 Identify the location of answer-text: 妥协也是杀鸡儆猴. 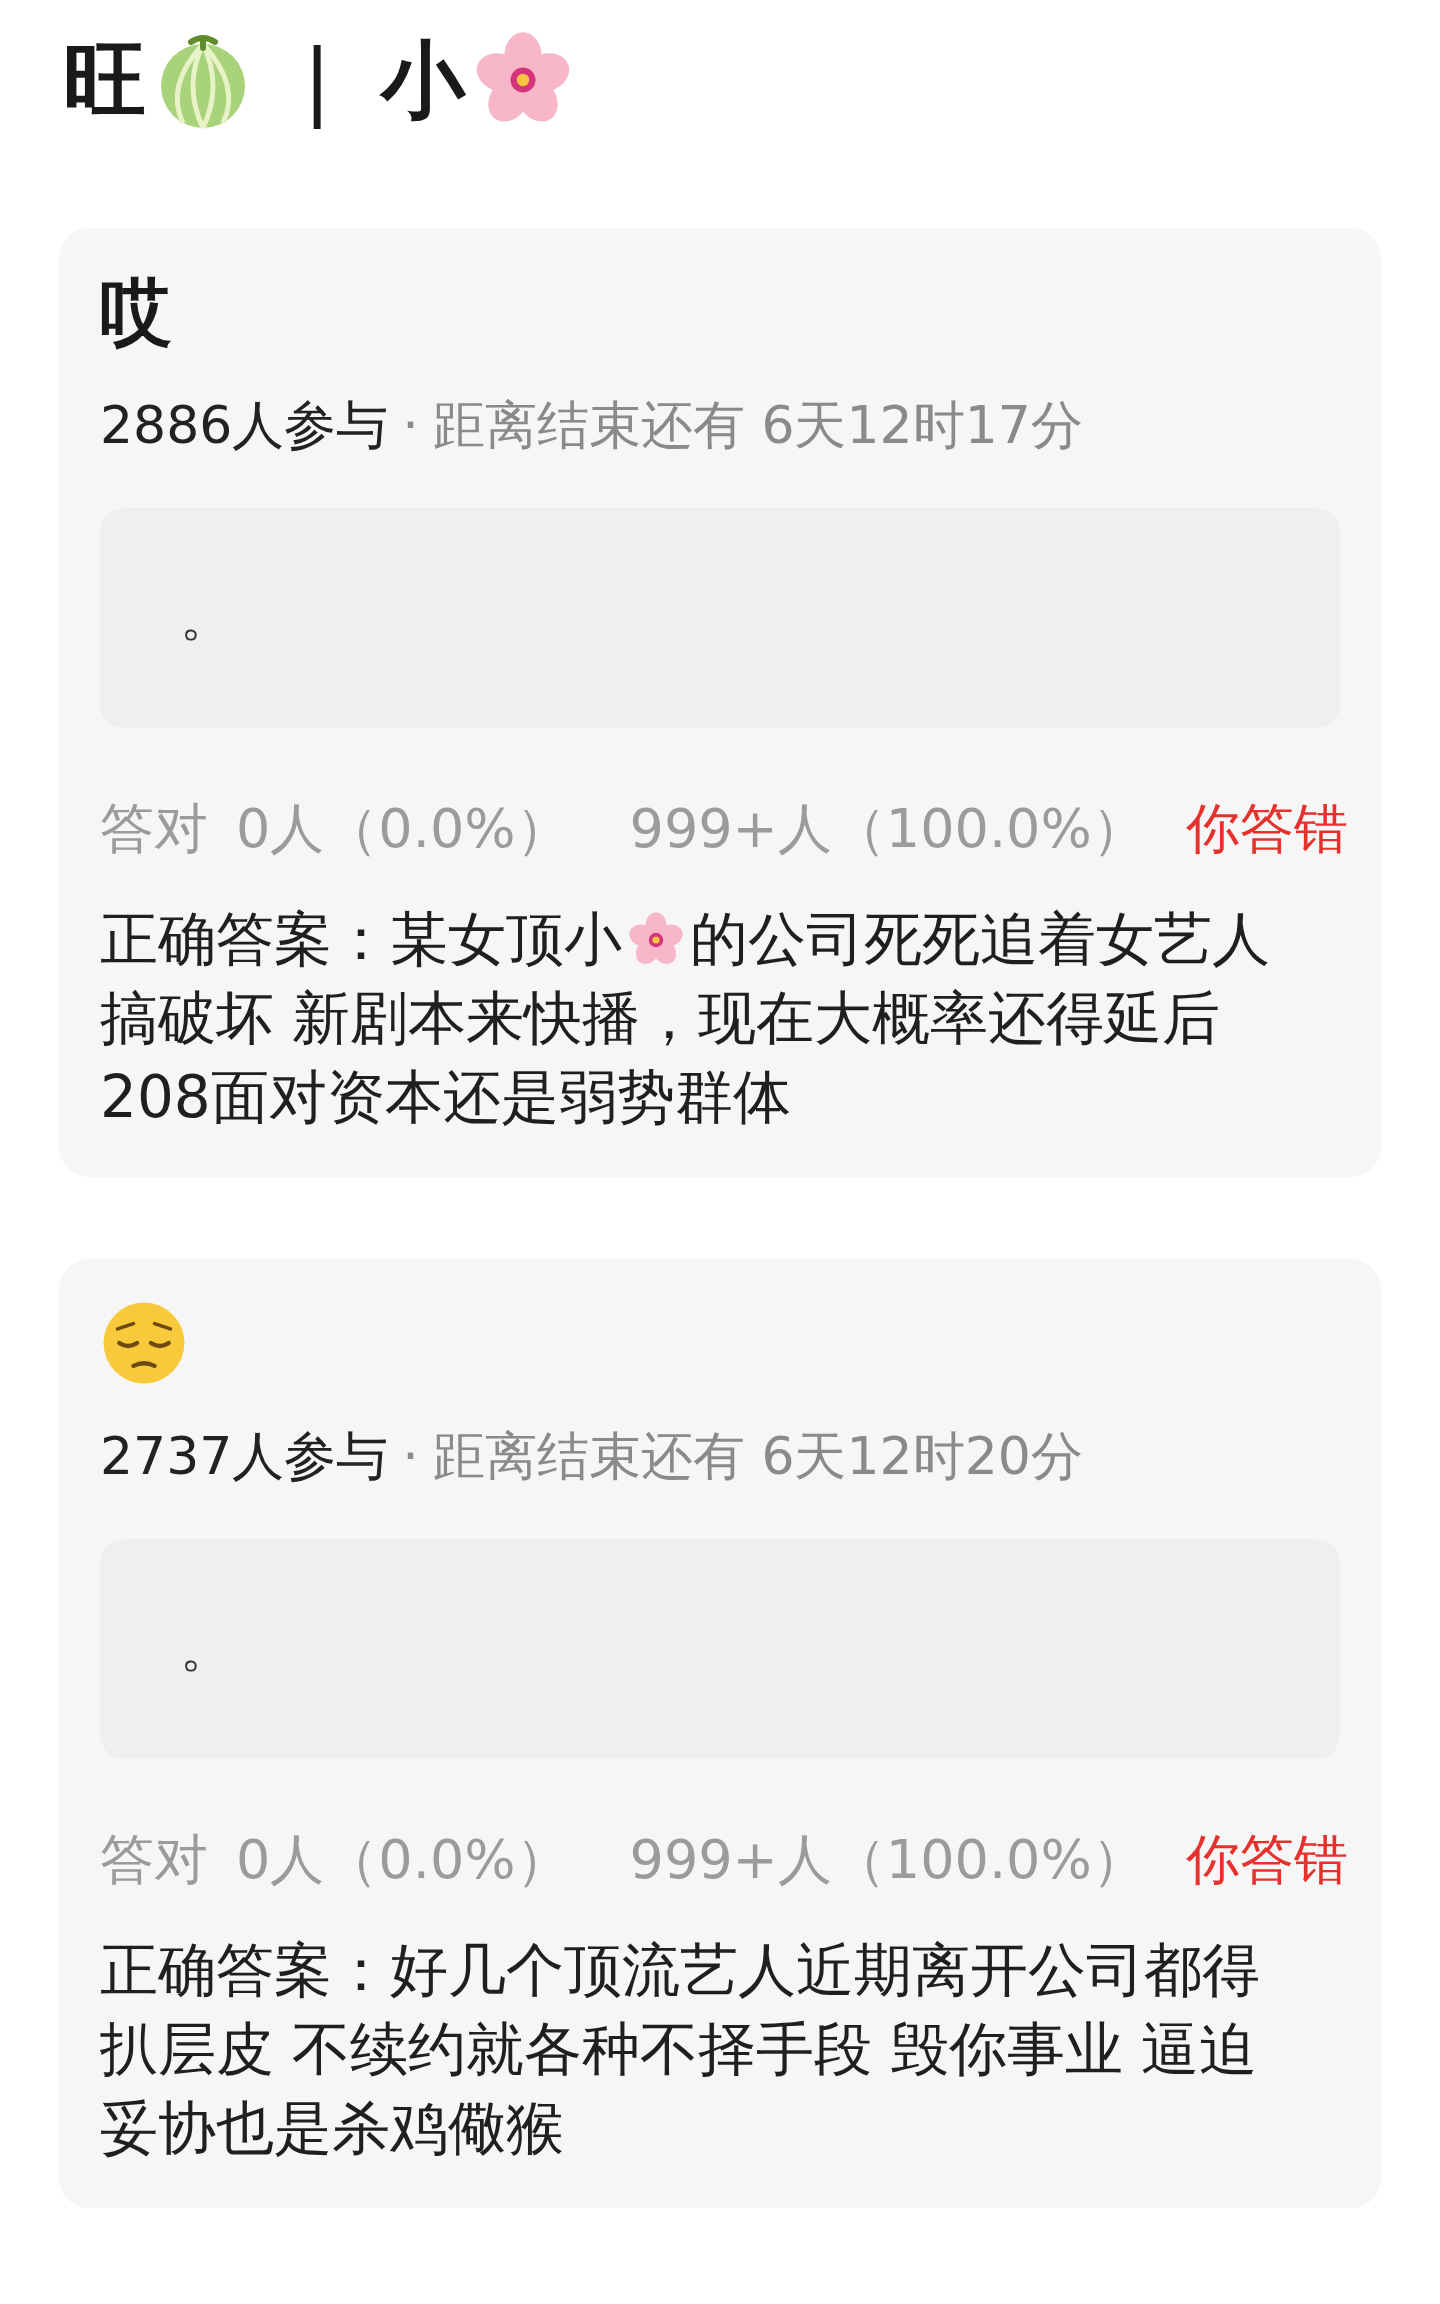
(332, 2128).